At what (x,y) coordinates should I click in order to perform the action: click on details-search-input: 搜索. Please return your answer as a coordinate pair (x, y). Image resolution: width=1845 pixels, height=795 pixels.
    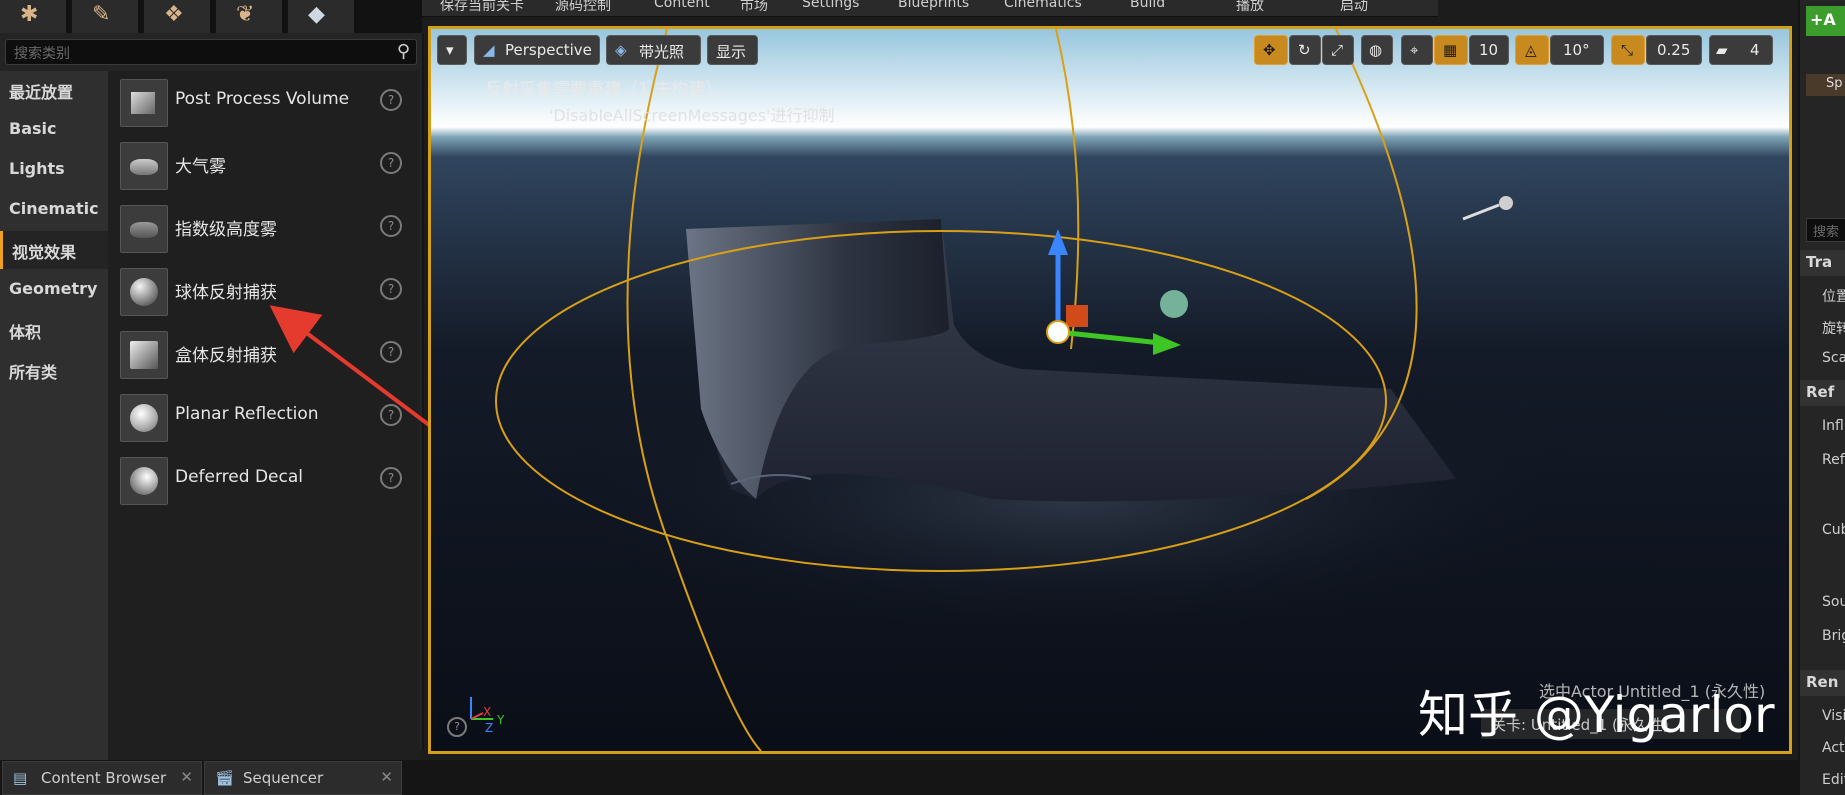
    Looking at the image, I should click on (1825, 230).